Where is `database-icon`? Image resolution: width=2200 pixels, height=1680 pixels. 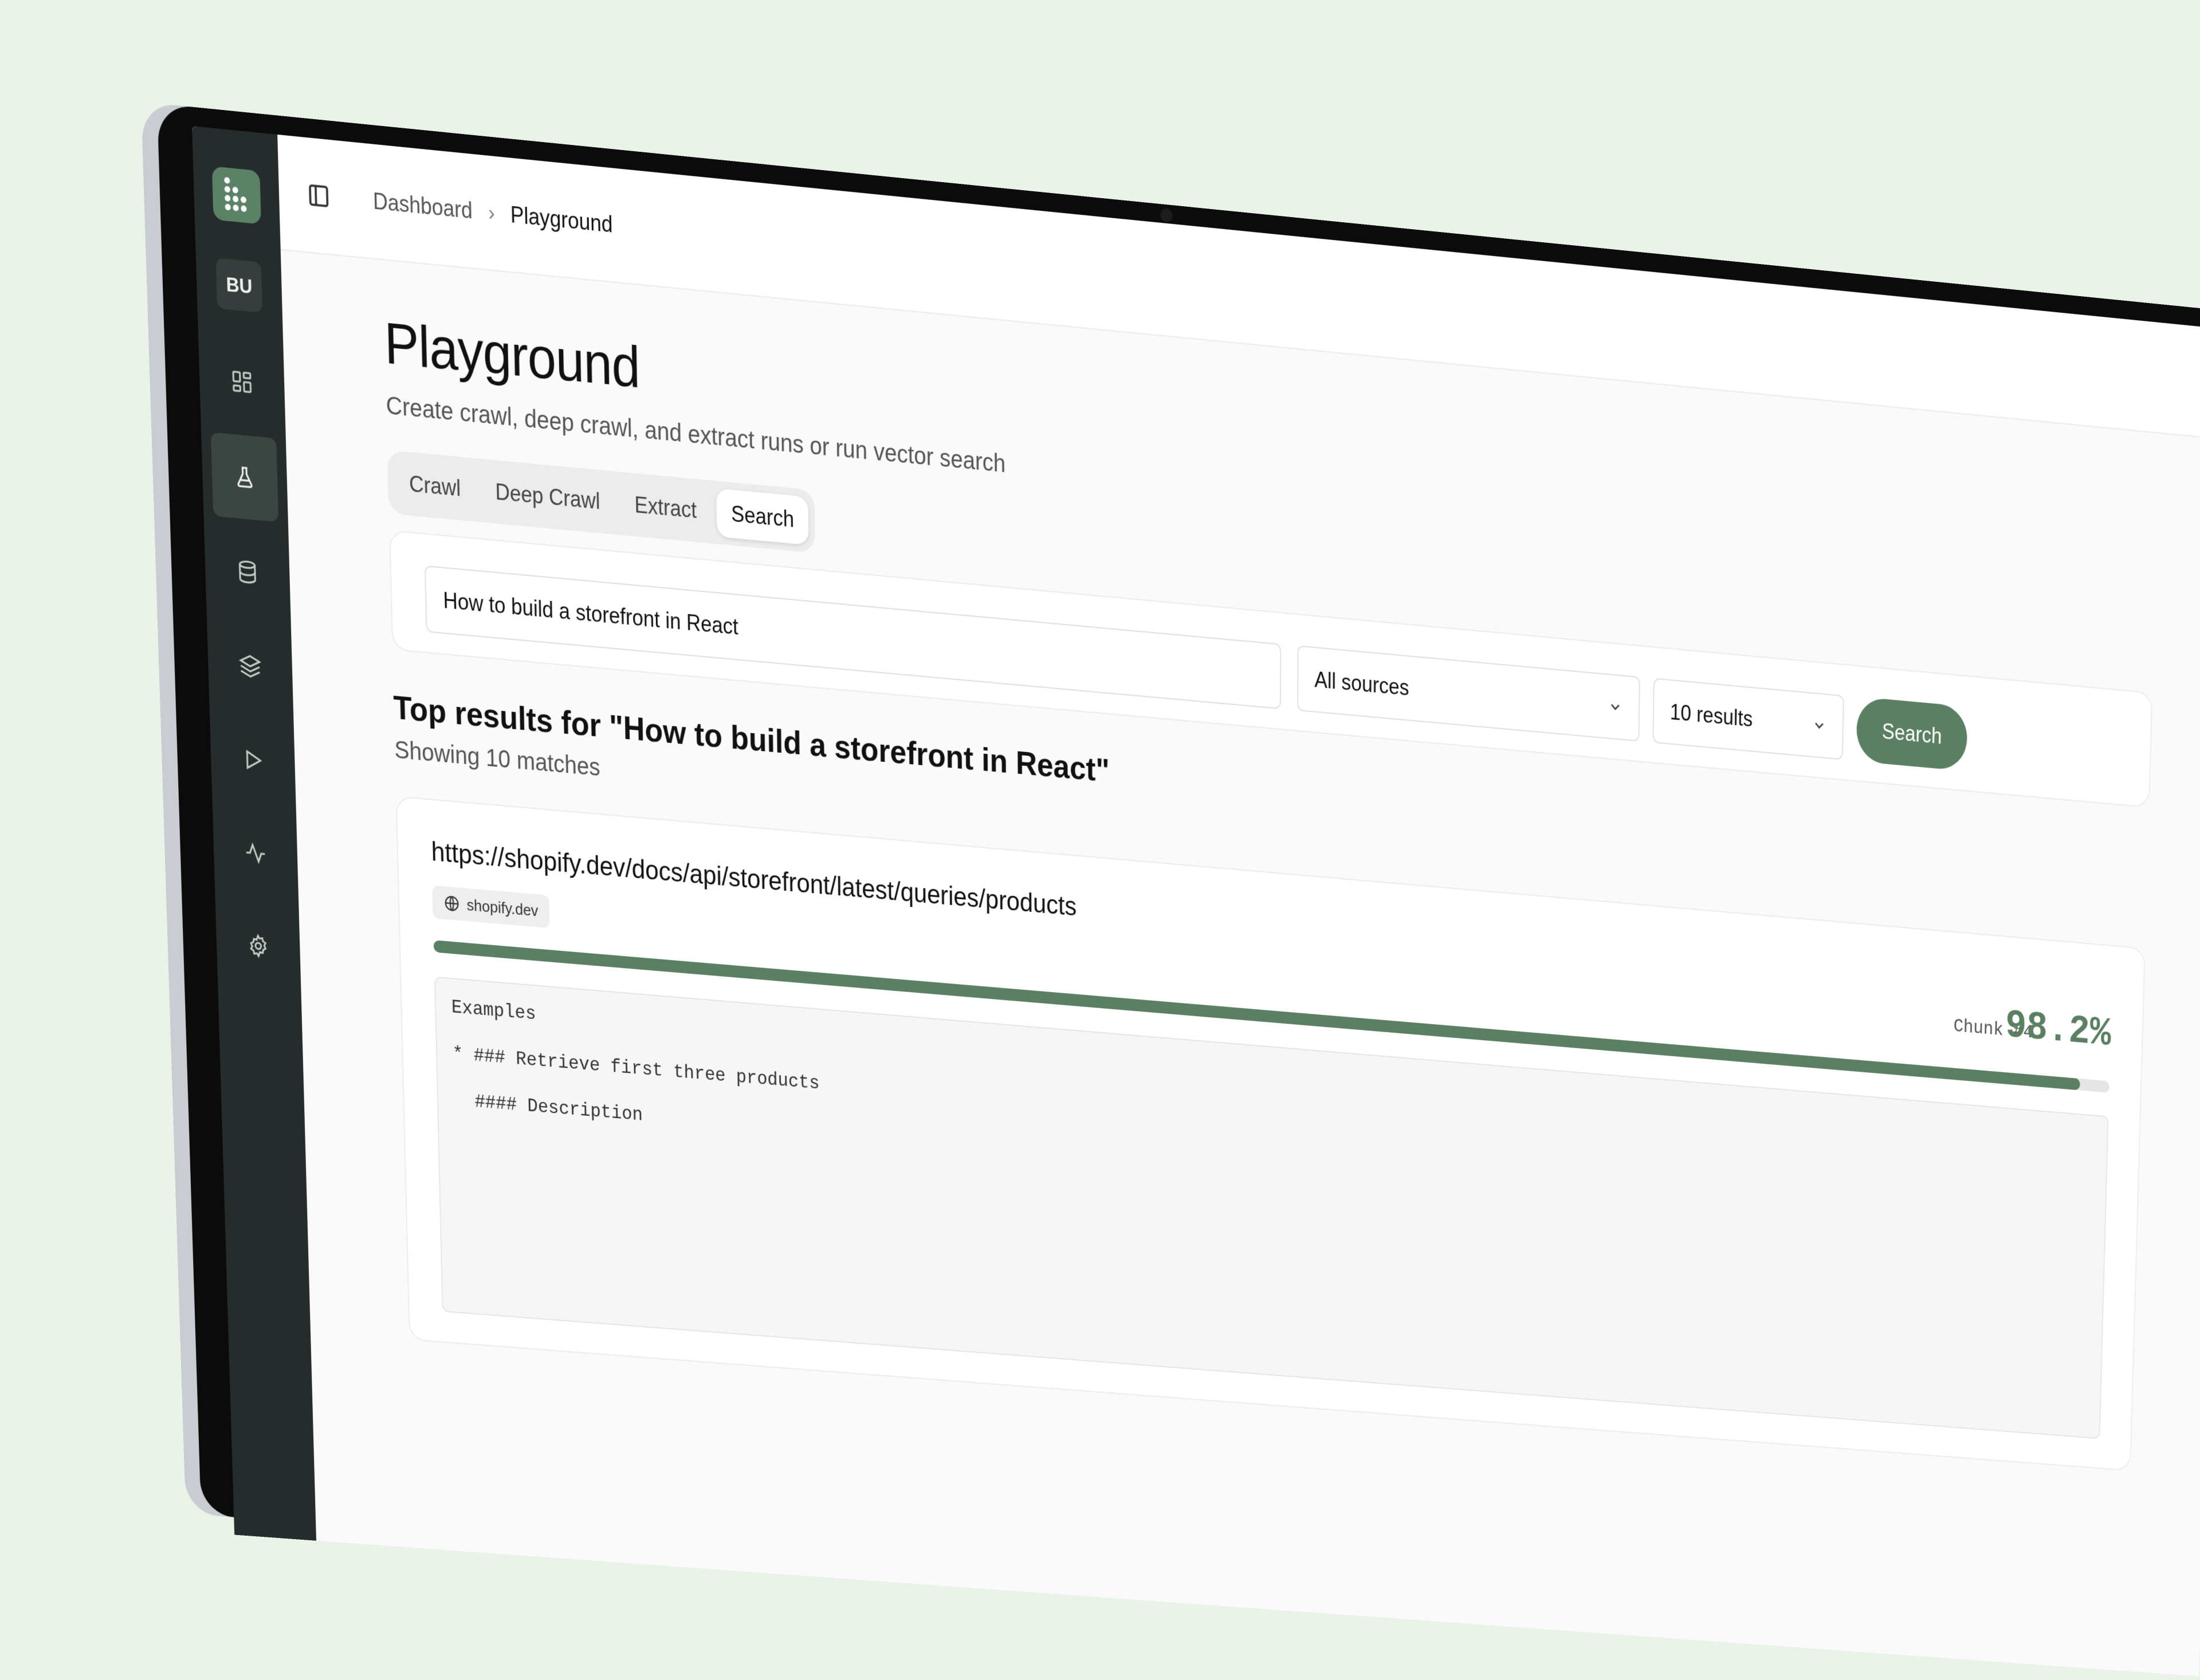
database-icon is located at coordinates (248, 571).